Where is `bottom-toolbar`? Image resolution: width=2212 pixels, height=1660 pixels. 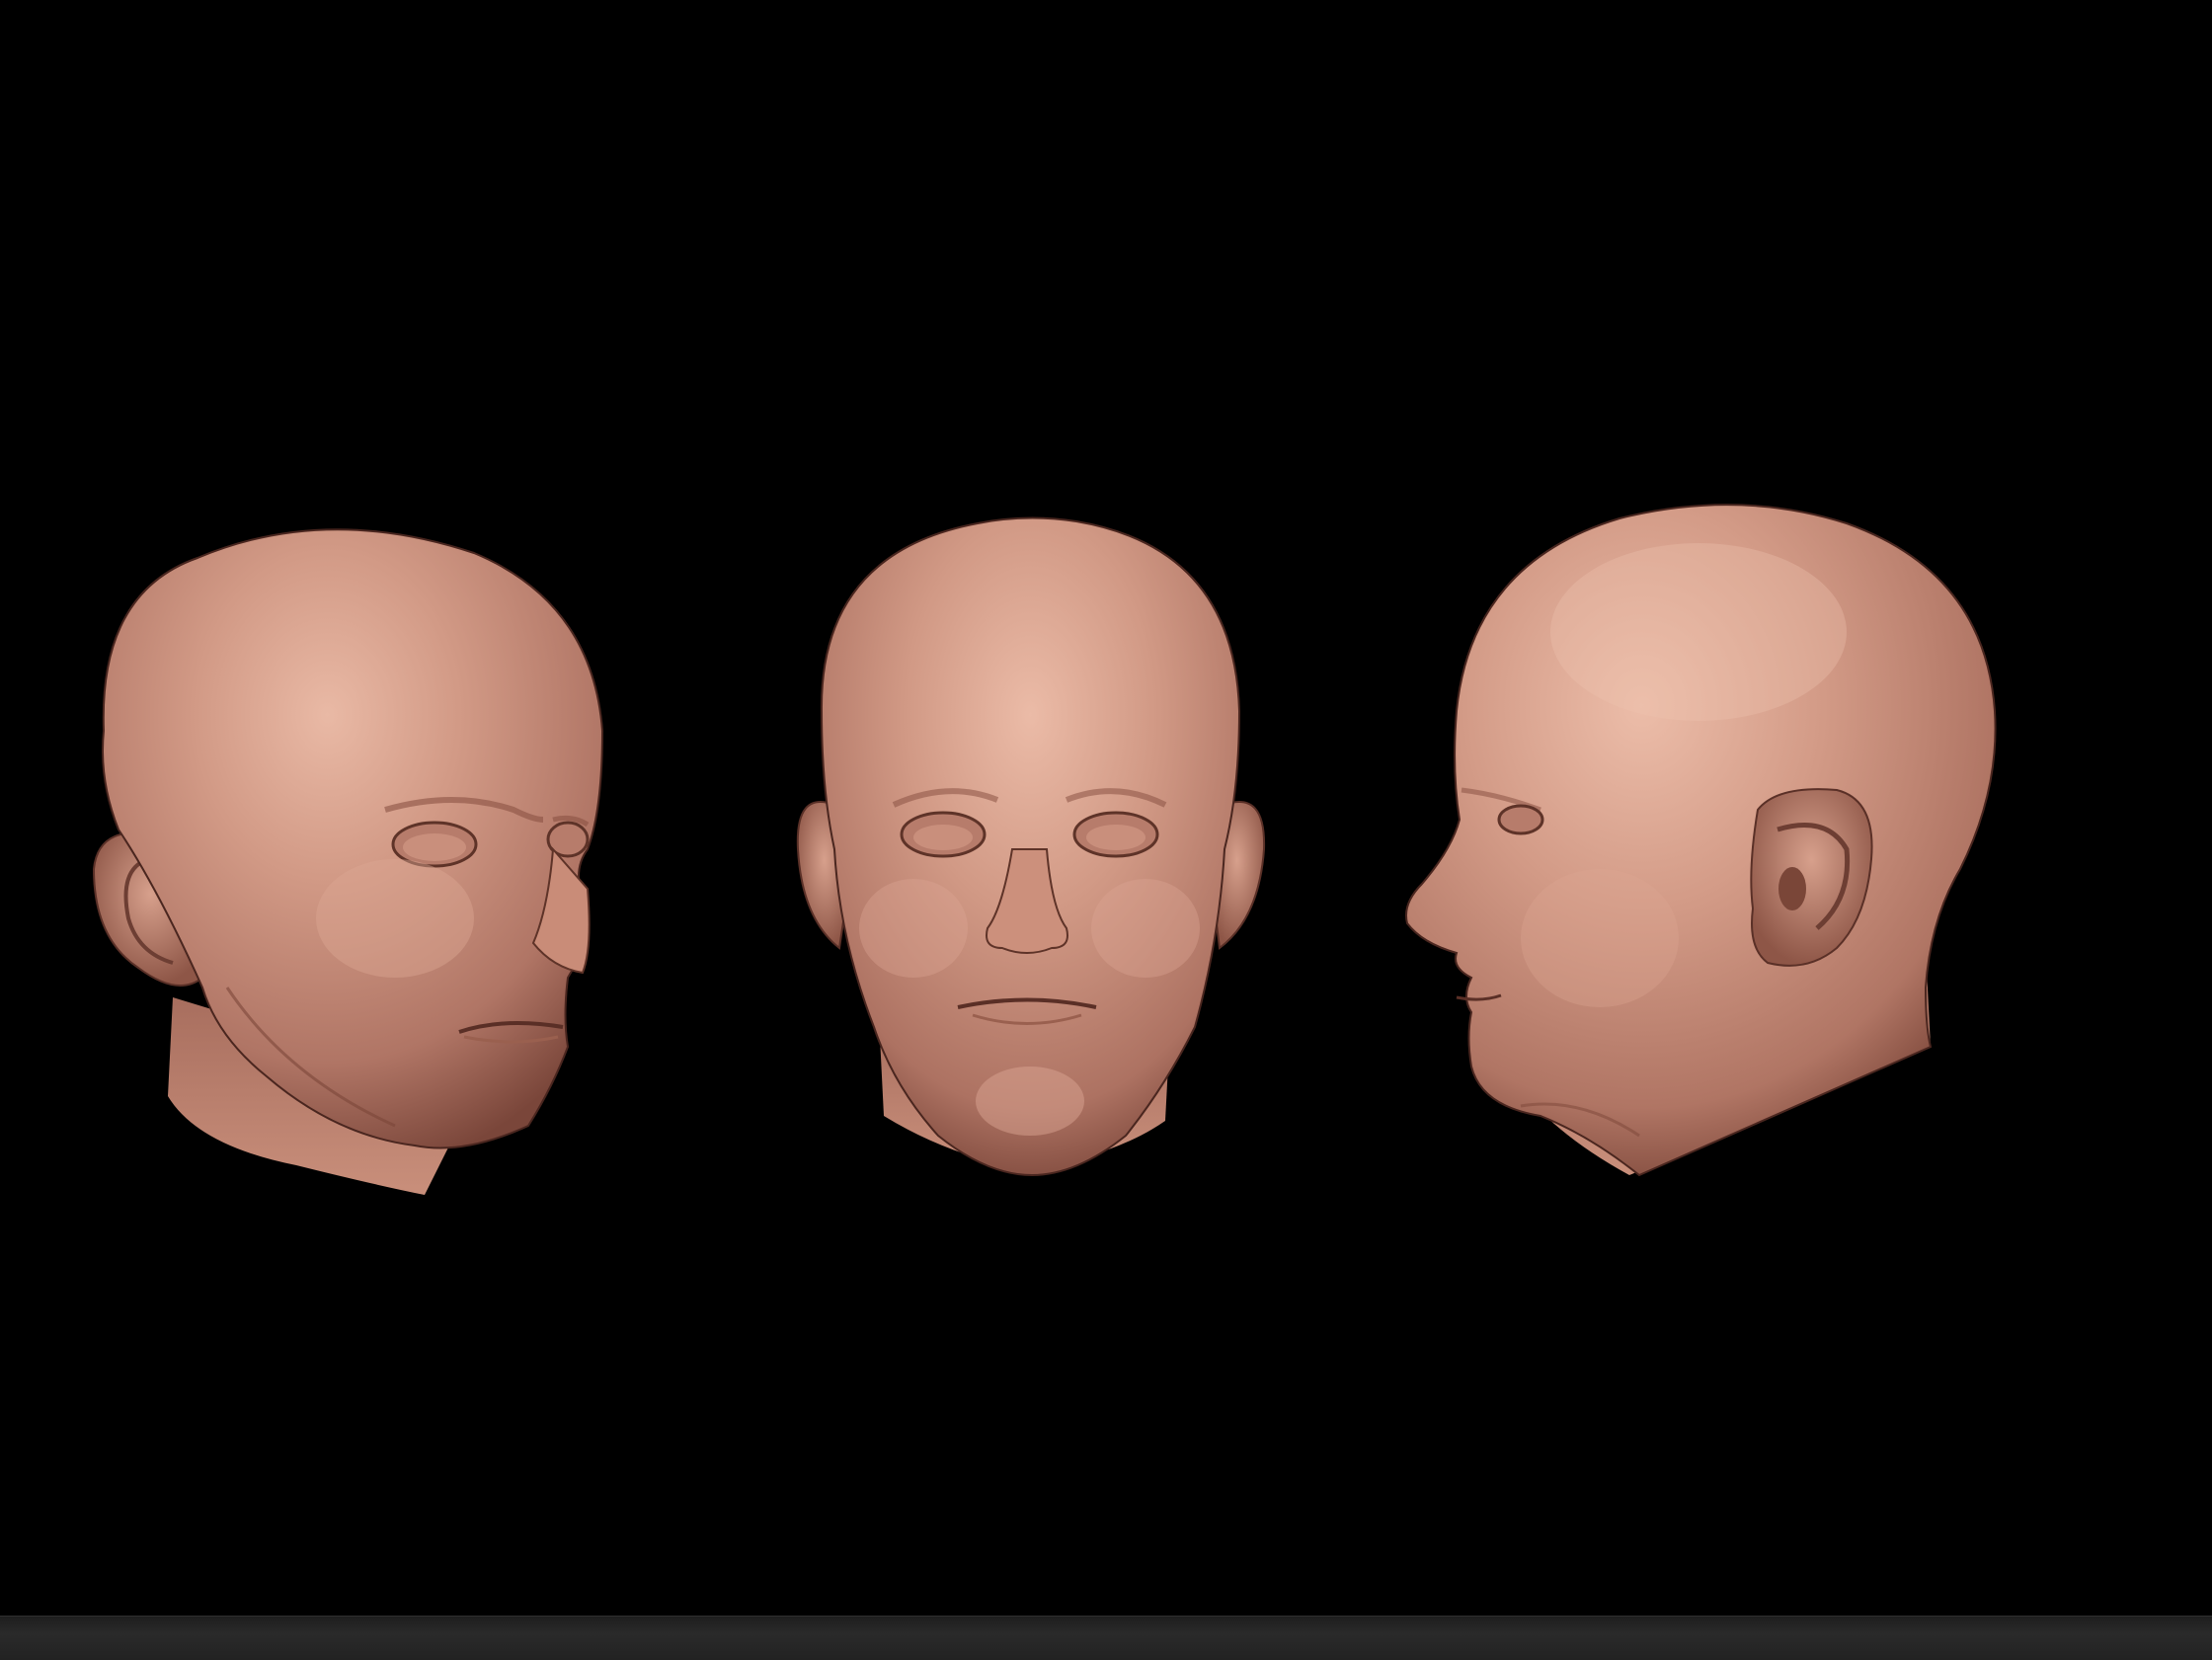 bottom-toolbar is located at coordinates (1106, 1638).